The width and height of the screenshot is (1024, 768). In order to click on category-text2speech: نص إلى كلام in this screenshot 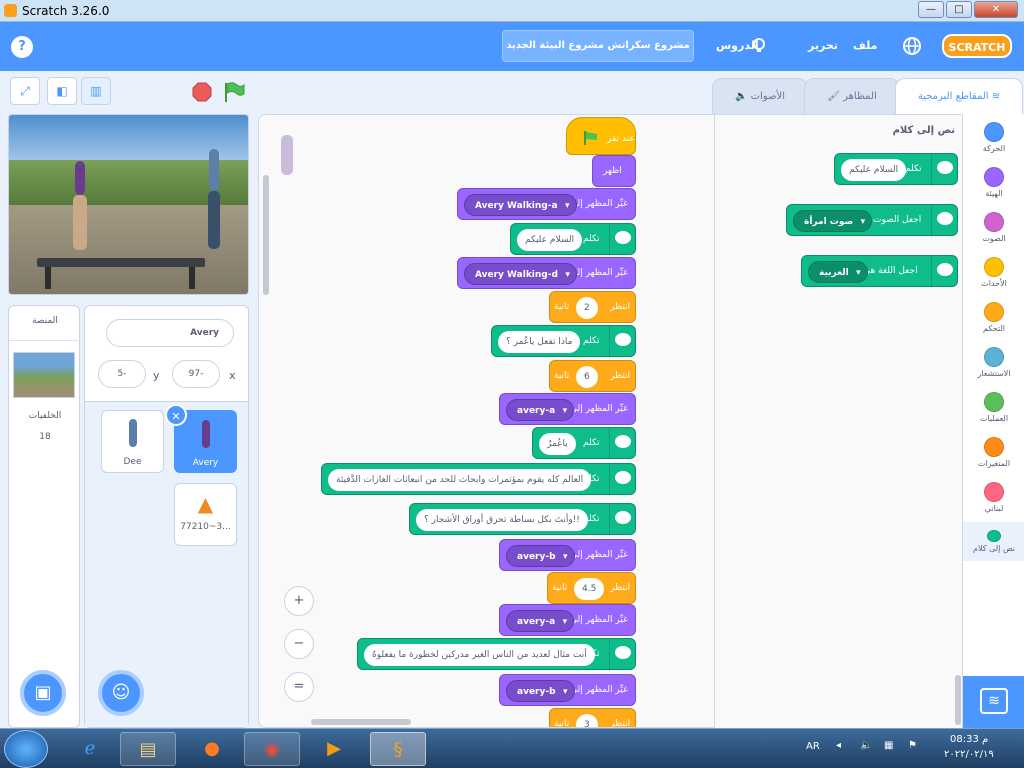, I will do `click(993, 541)`.